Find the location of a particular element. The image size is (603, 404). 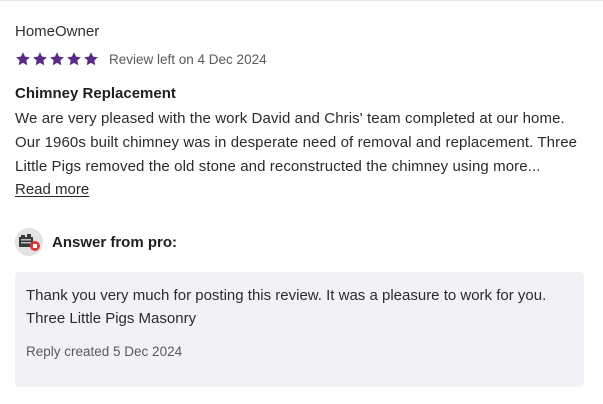

pro-answer-header: Answer from pro: is located at coordinates (96, 242).